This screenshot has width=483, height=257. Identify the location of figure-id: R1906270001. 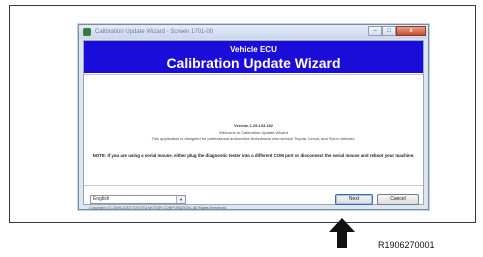
(406, 245).